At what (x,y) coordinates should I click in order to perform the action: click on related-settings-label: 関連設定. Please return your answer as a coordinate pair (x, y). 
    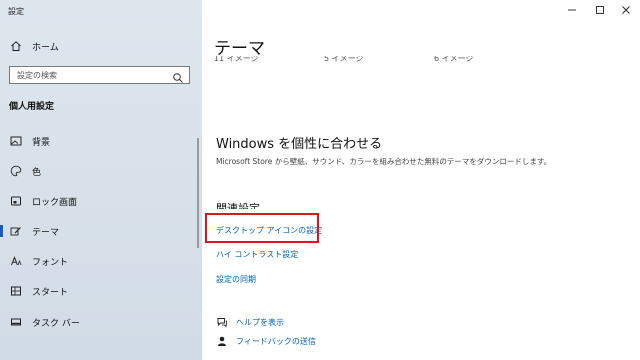
    Looking at the image, I should click on (238, 205).